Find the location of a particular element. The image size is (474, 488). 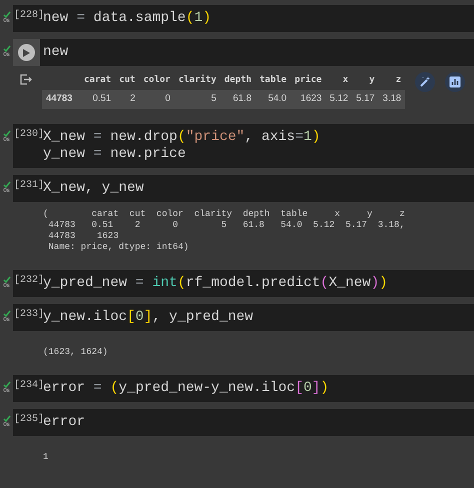

table-cell: 5 is located at coordinates (197, 99).